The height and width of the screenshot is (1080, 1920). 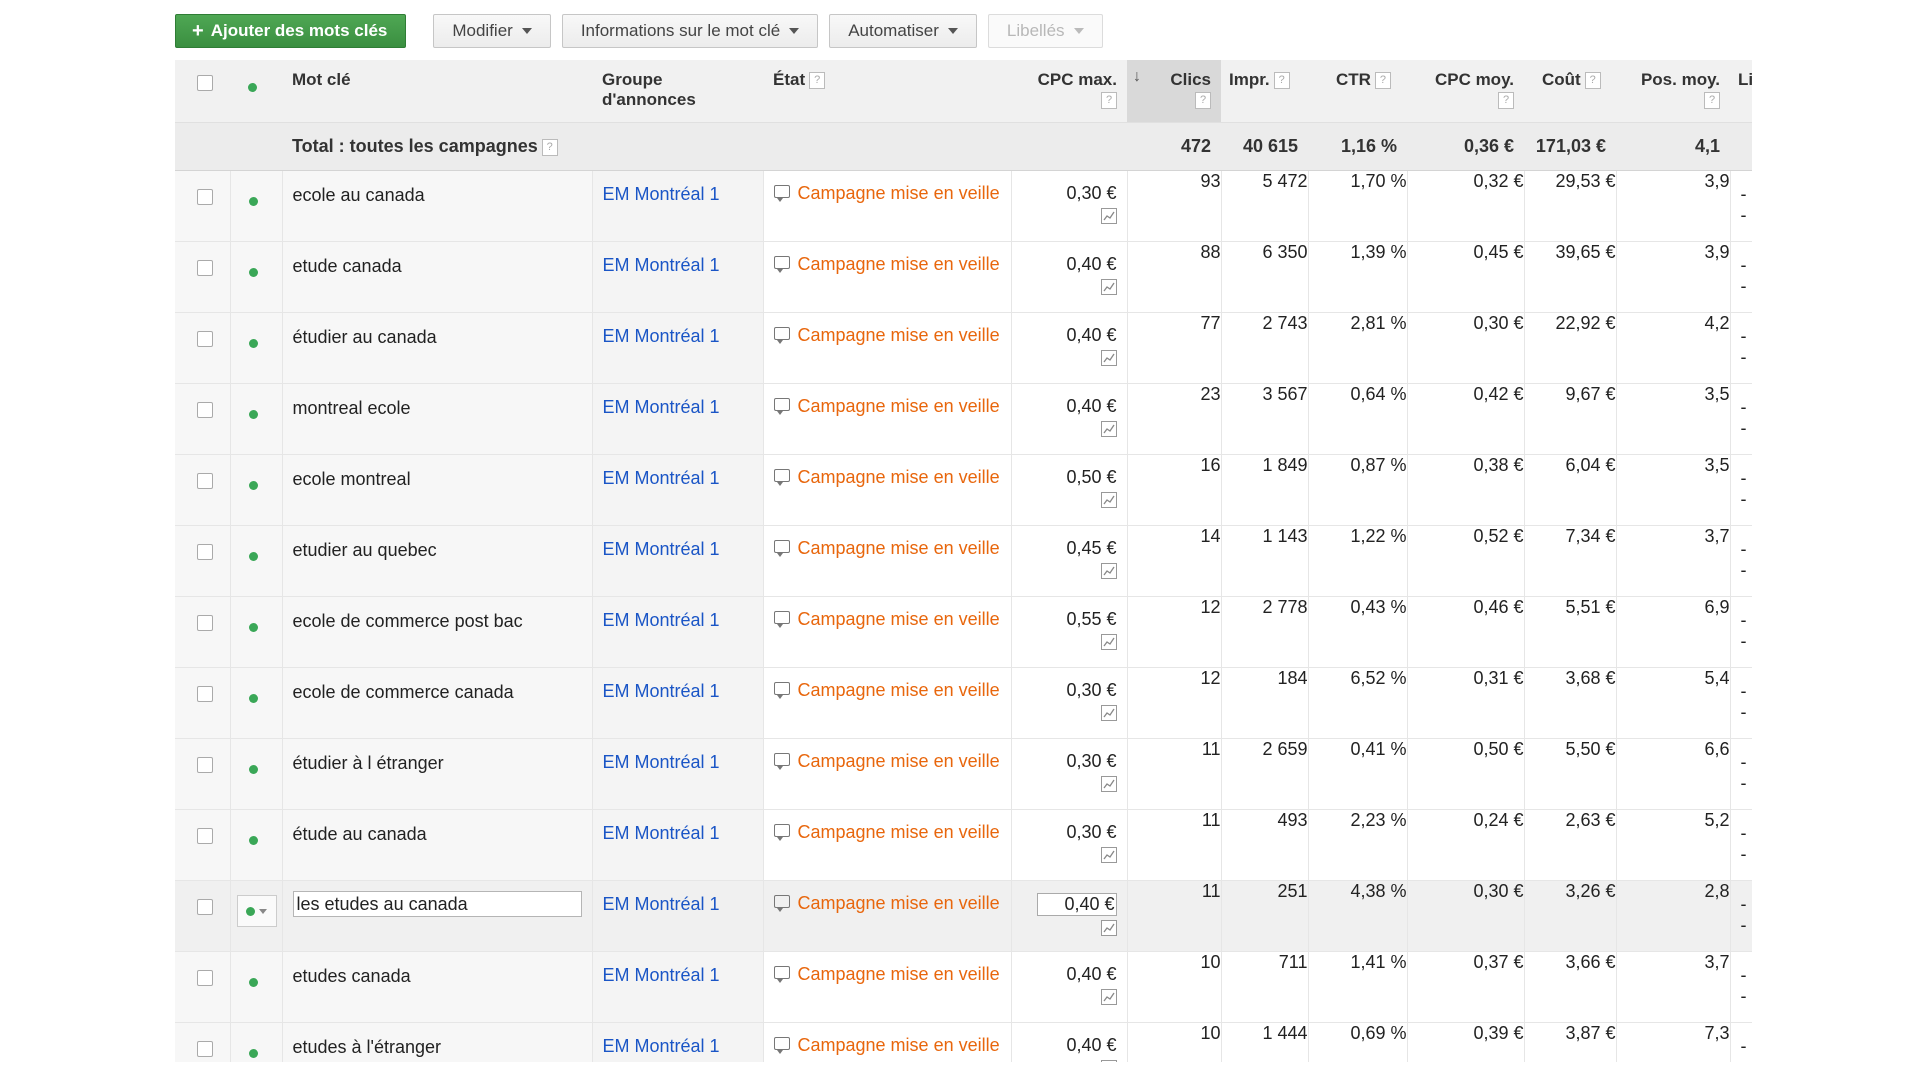 What do you see at coordinates (437, 259) in the screenshot?
I see `keyword-text: etude canada` at bounding box center [437, 259].